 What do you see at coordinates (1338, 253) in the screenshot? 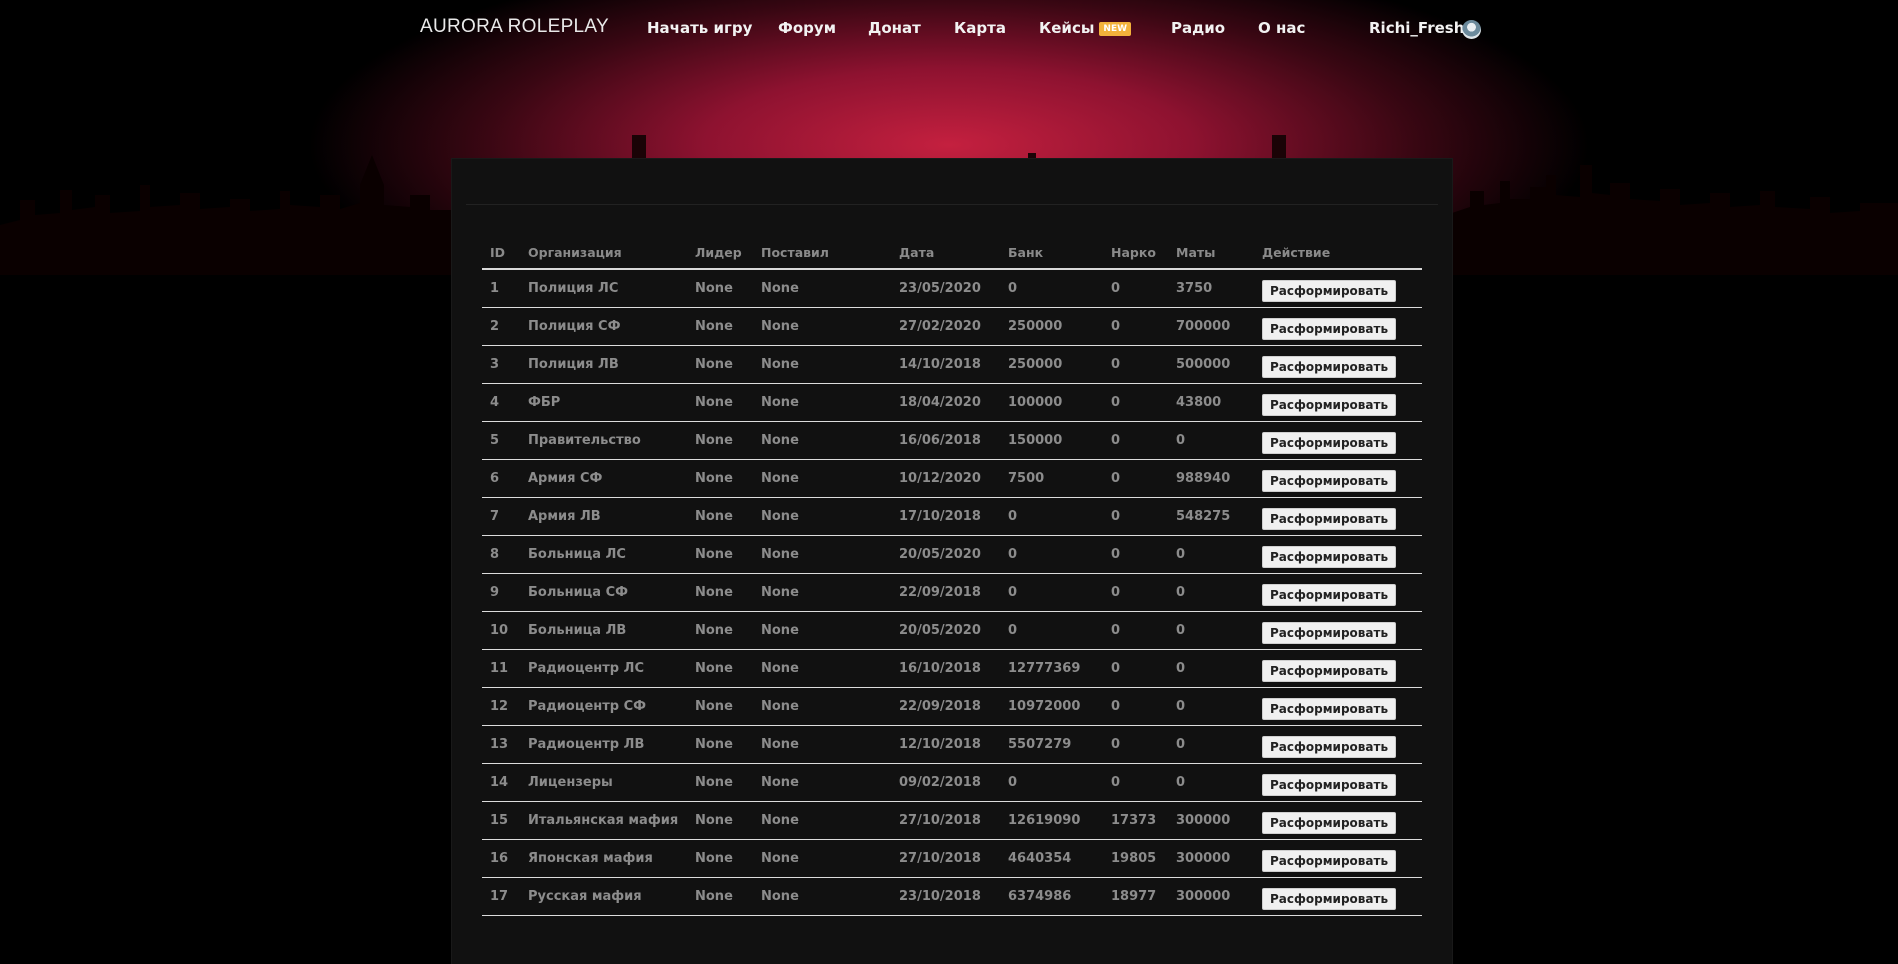
I see `column-header-action: Действие` at bounding box center [1338, 253].